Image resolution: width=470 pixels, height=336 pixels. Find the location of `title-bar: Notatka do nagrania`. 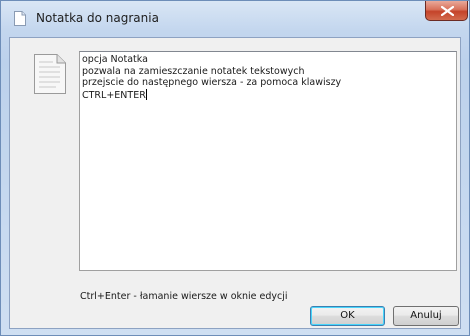

title-bar: Notatka do nagrania is located at coordinates (235, 19).